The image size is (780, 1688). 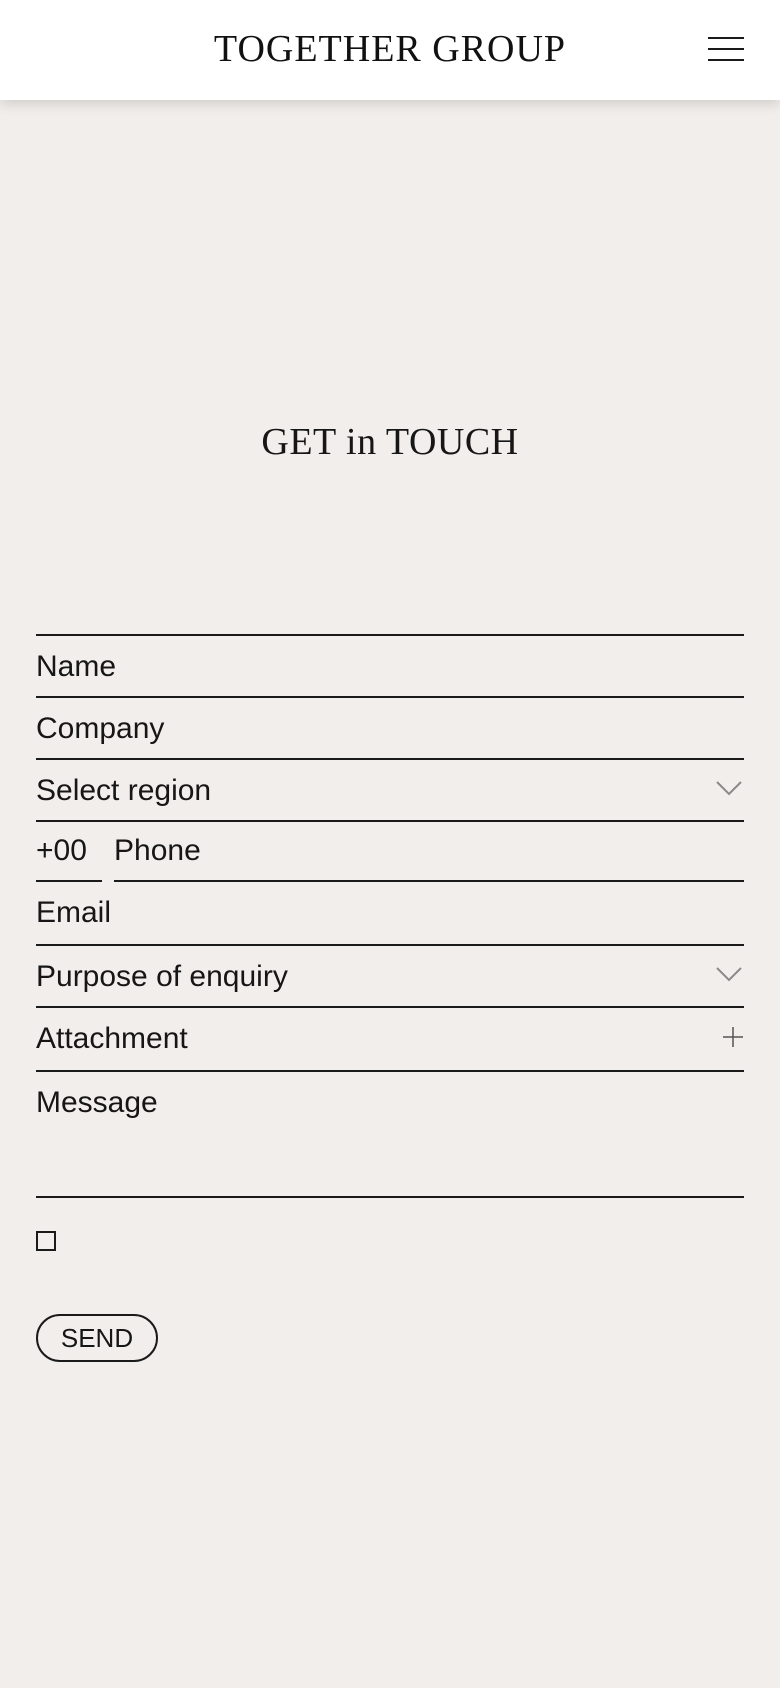 I want to click on attachment-label: Attachment, so click(x=112, y=1038).